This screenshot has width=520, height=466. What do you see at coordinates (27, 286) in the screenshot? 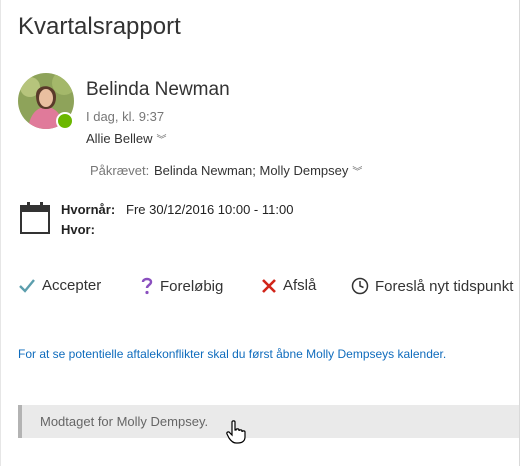
I see `checkmark-icon` at bounding box center [27, 286].